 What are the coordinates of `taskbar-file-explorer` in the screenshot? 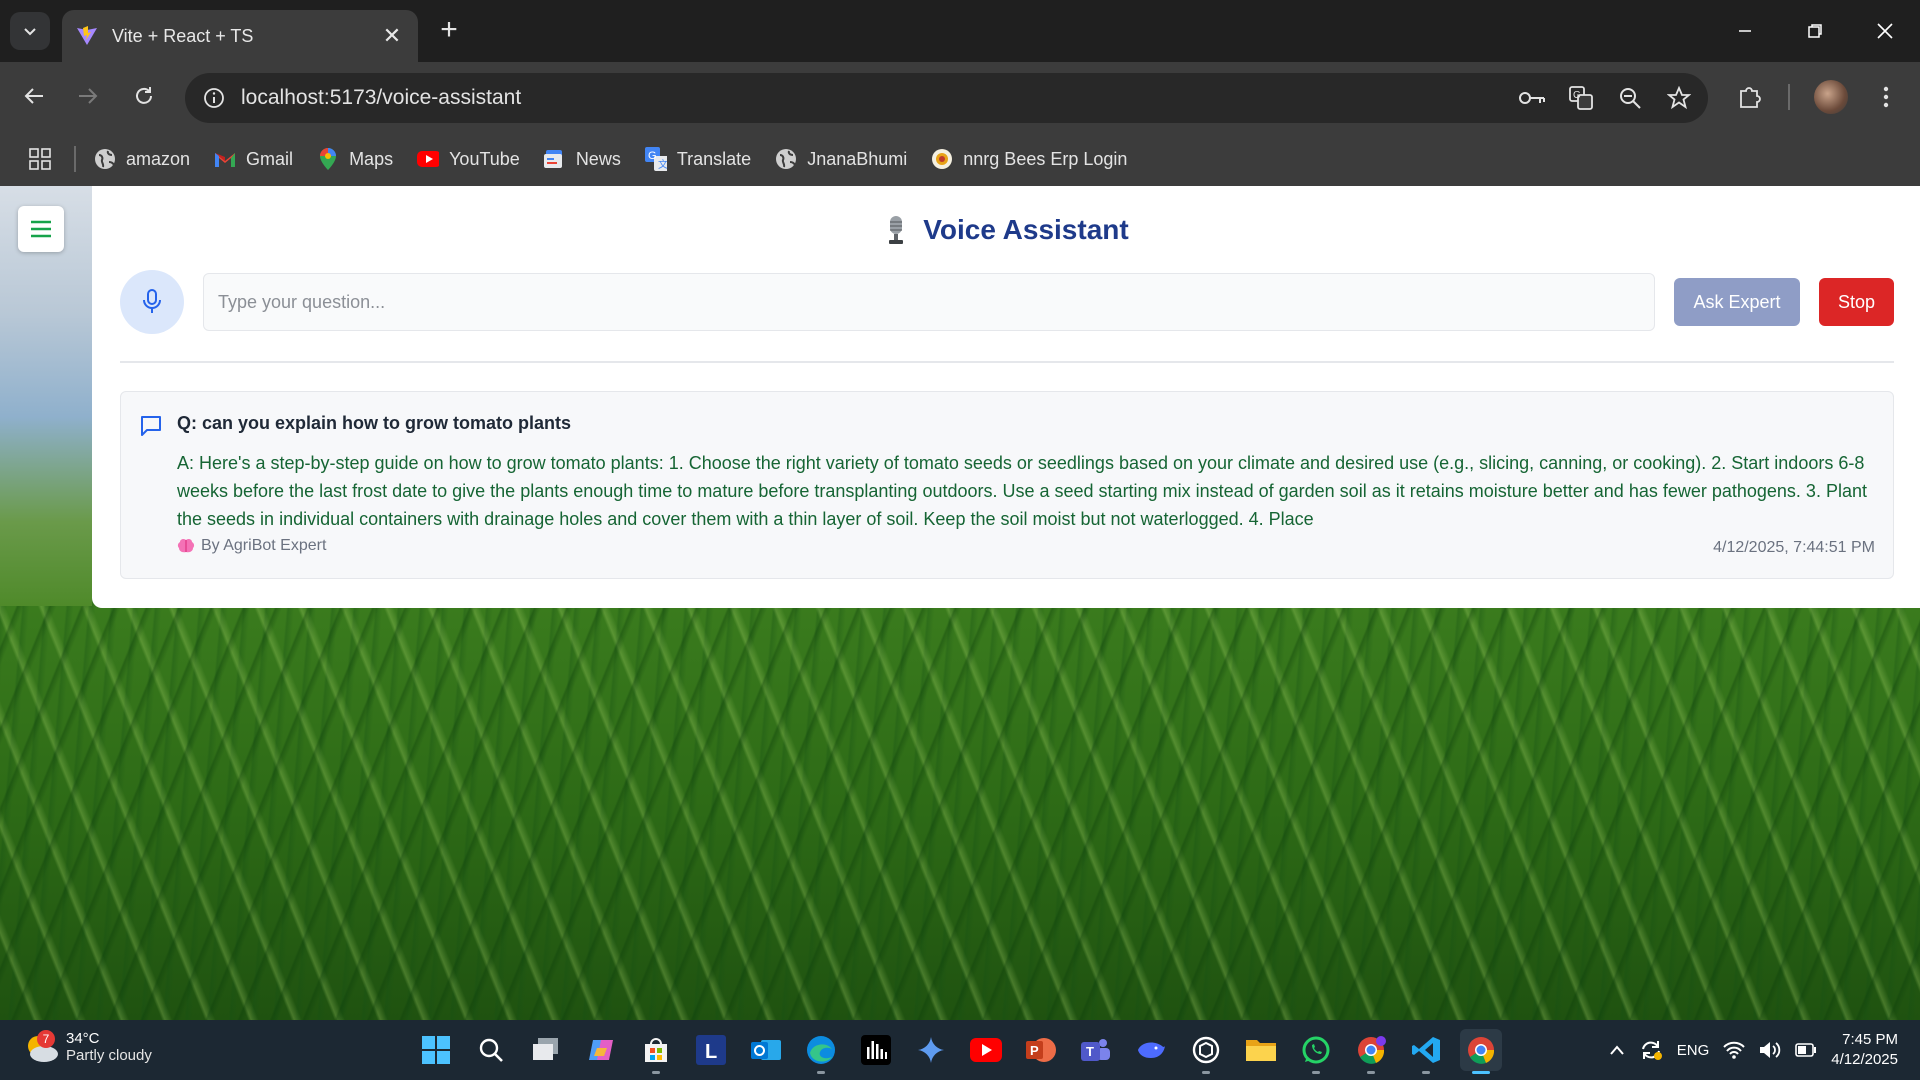 It's located at (1261, 1050).